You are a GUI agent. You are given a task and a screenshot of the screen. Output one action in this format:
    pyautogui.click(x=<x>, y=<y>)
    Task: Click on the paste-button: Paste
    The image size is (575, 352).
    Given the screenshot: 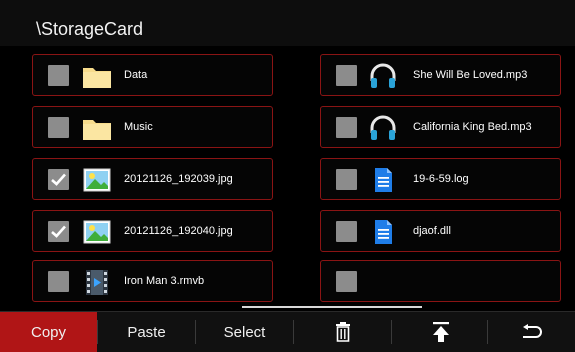 What is the action you would take?
    pyautogui.click(x=146, y=332)
    